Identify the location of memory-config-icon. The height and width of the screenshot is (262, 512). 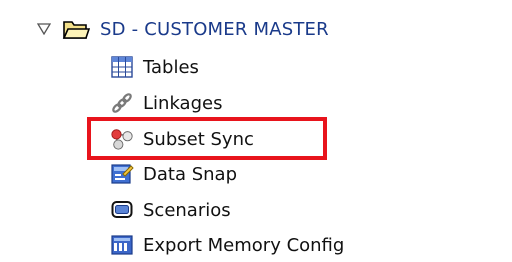
(122, 245).